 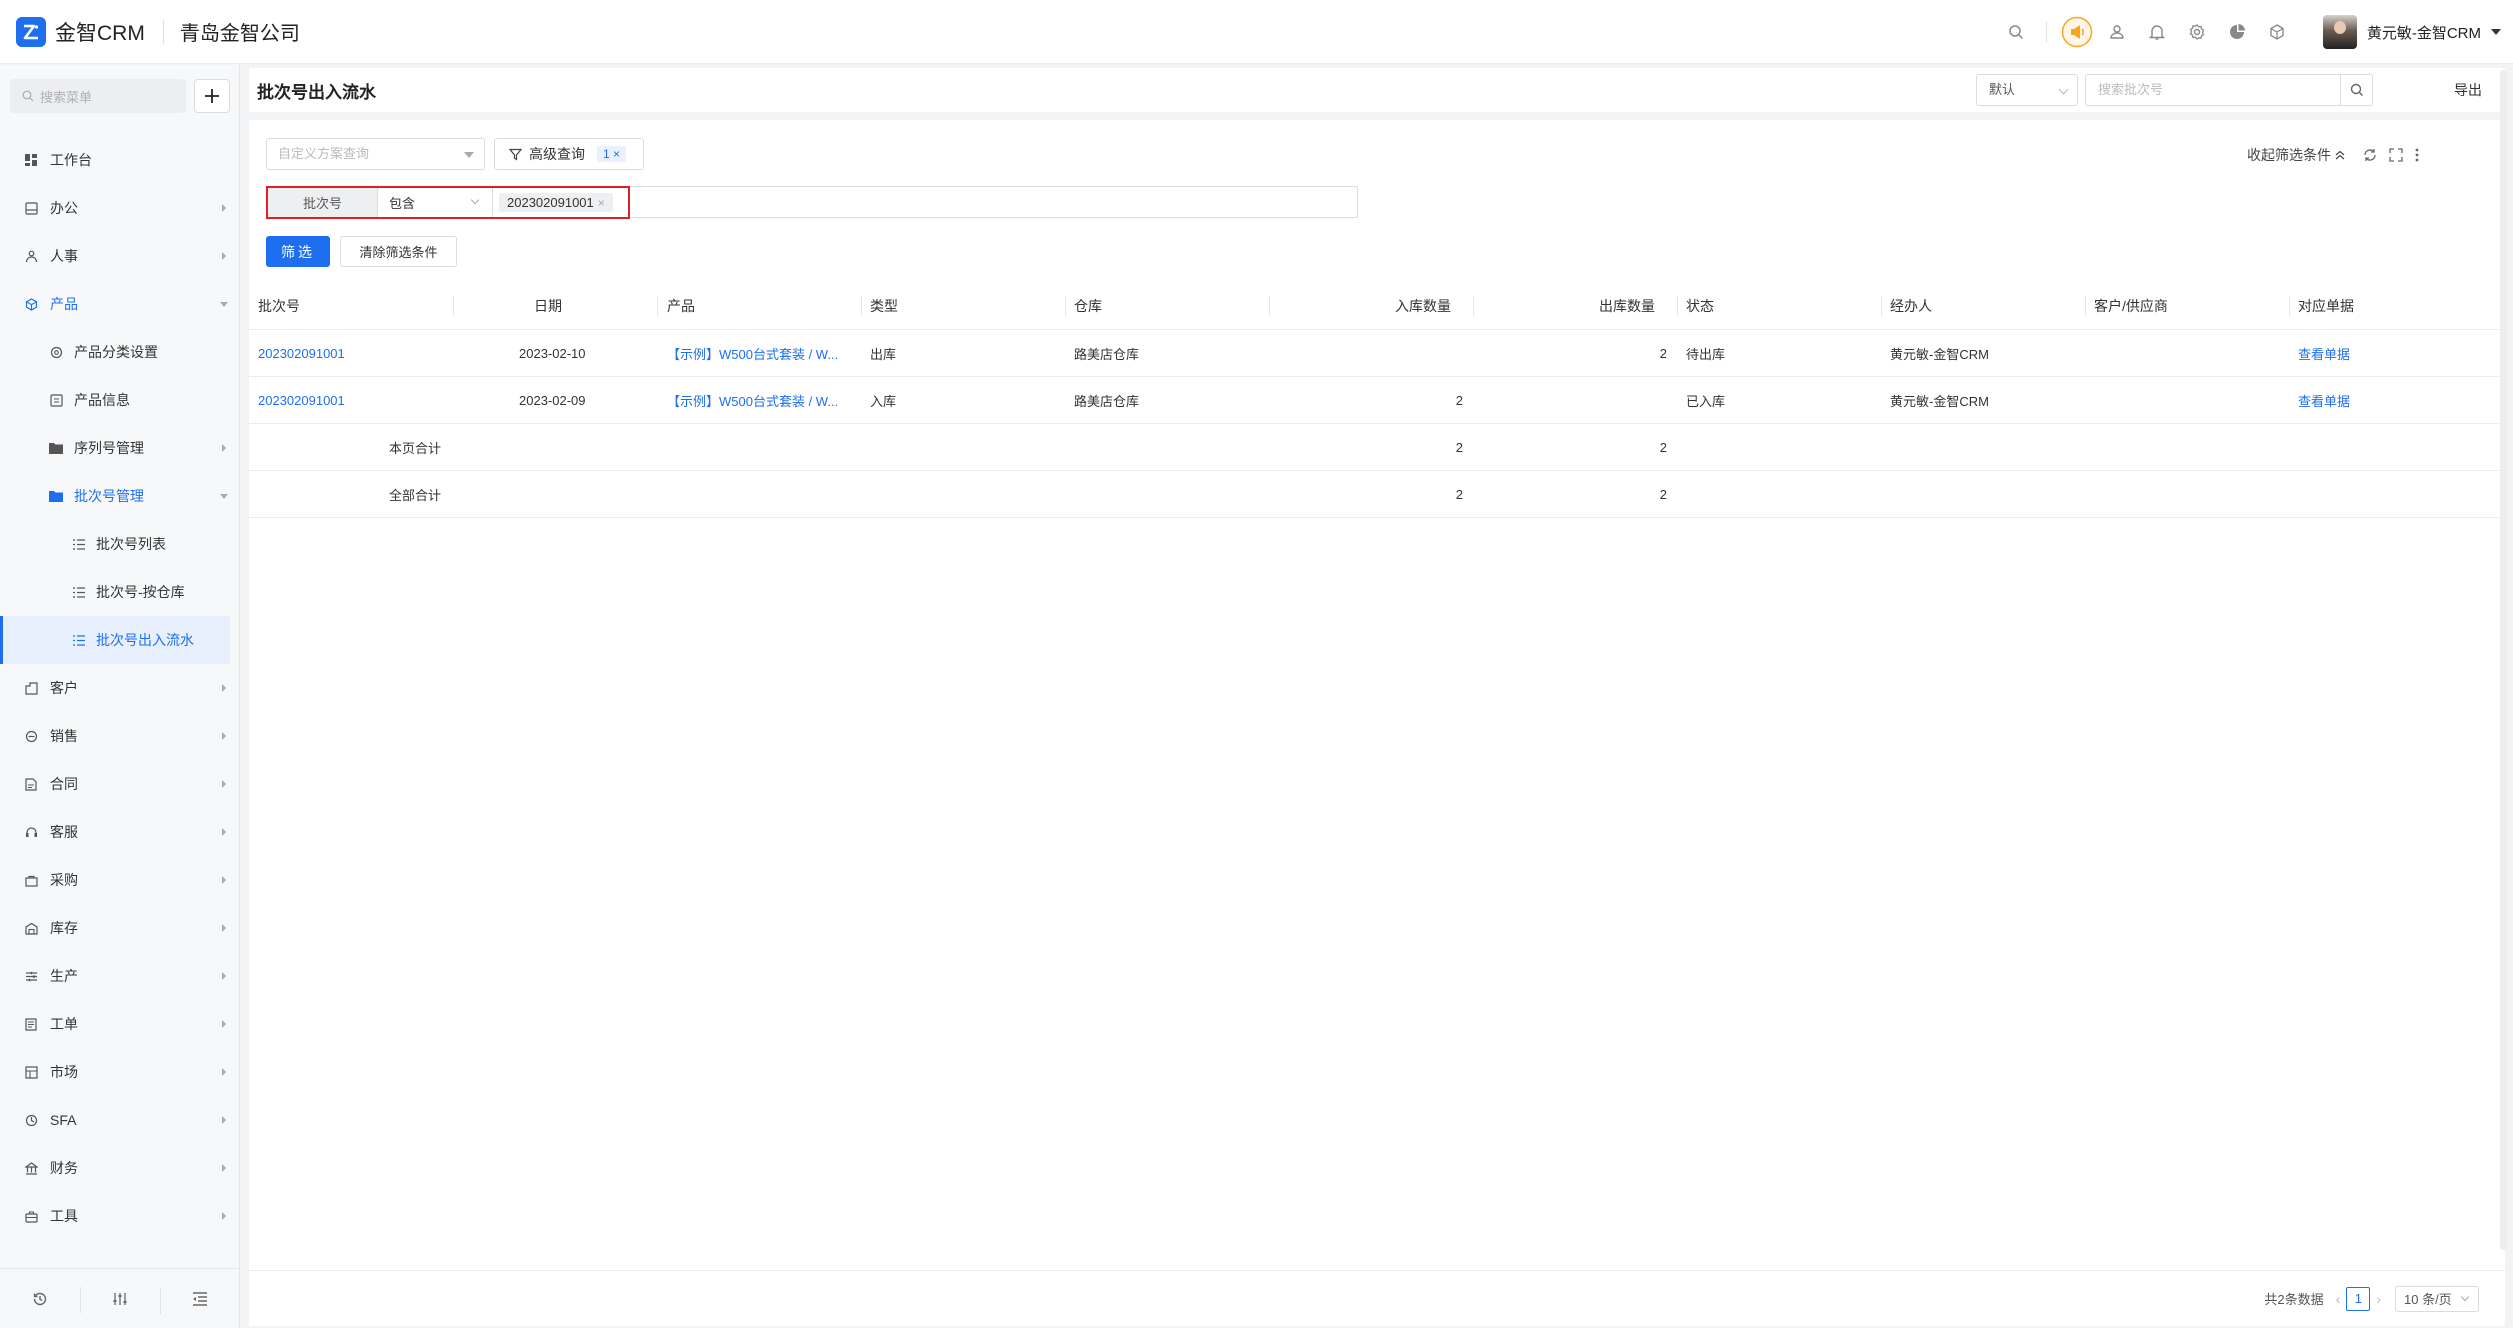 I want to click on sidebar-item-label: 财务, so click(x=64, y=1168).